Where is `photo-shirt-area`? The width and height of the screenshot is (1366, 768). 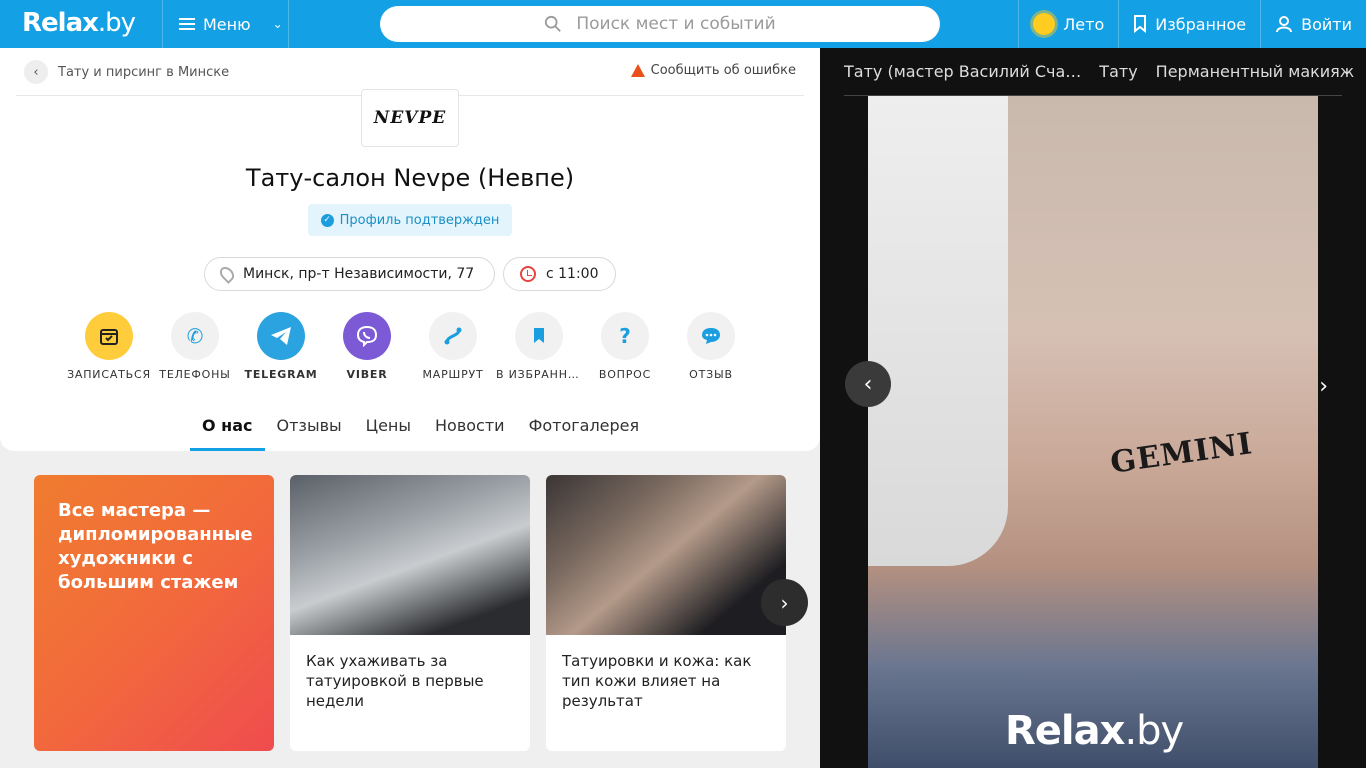
photo-shirt-area is located at coordinates (938, 331).